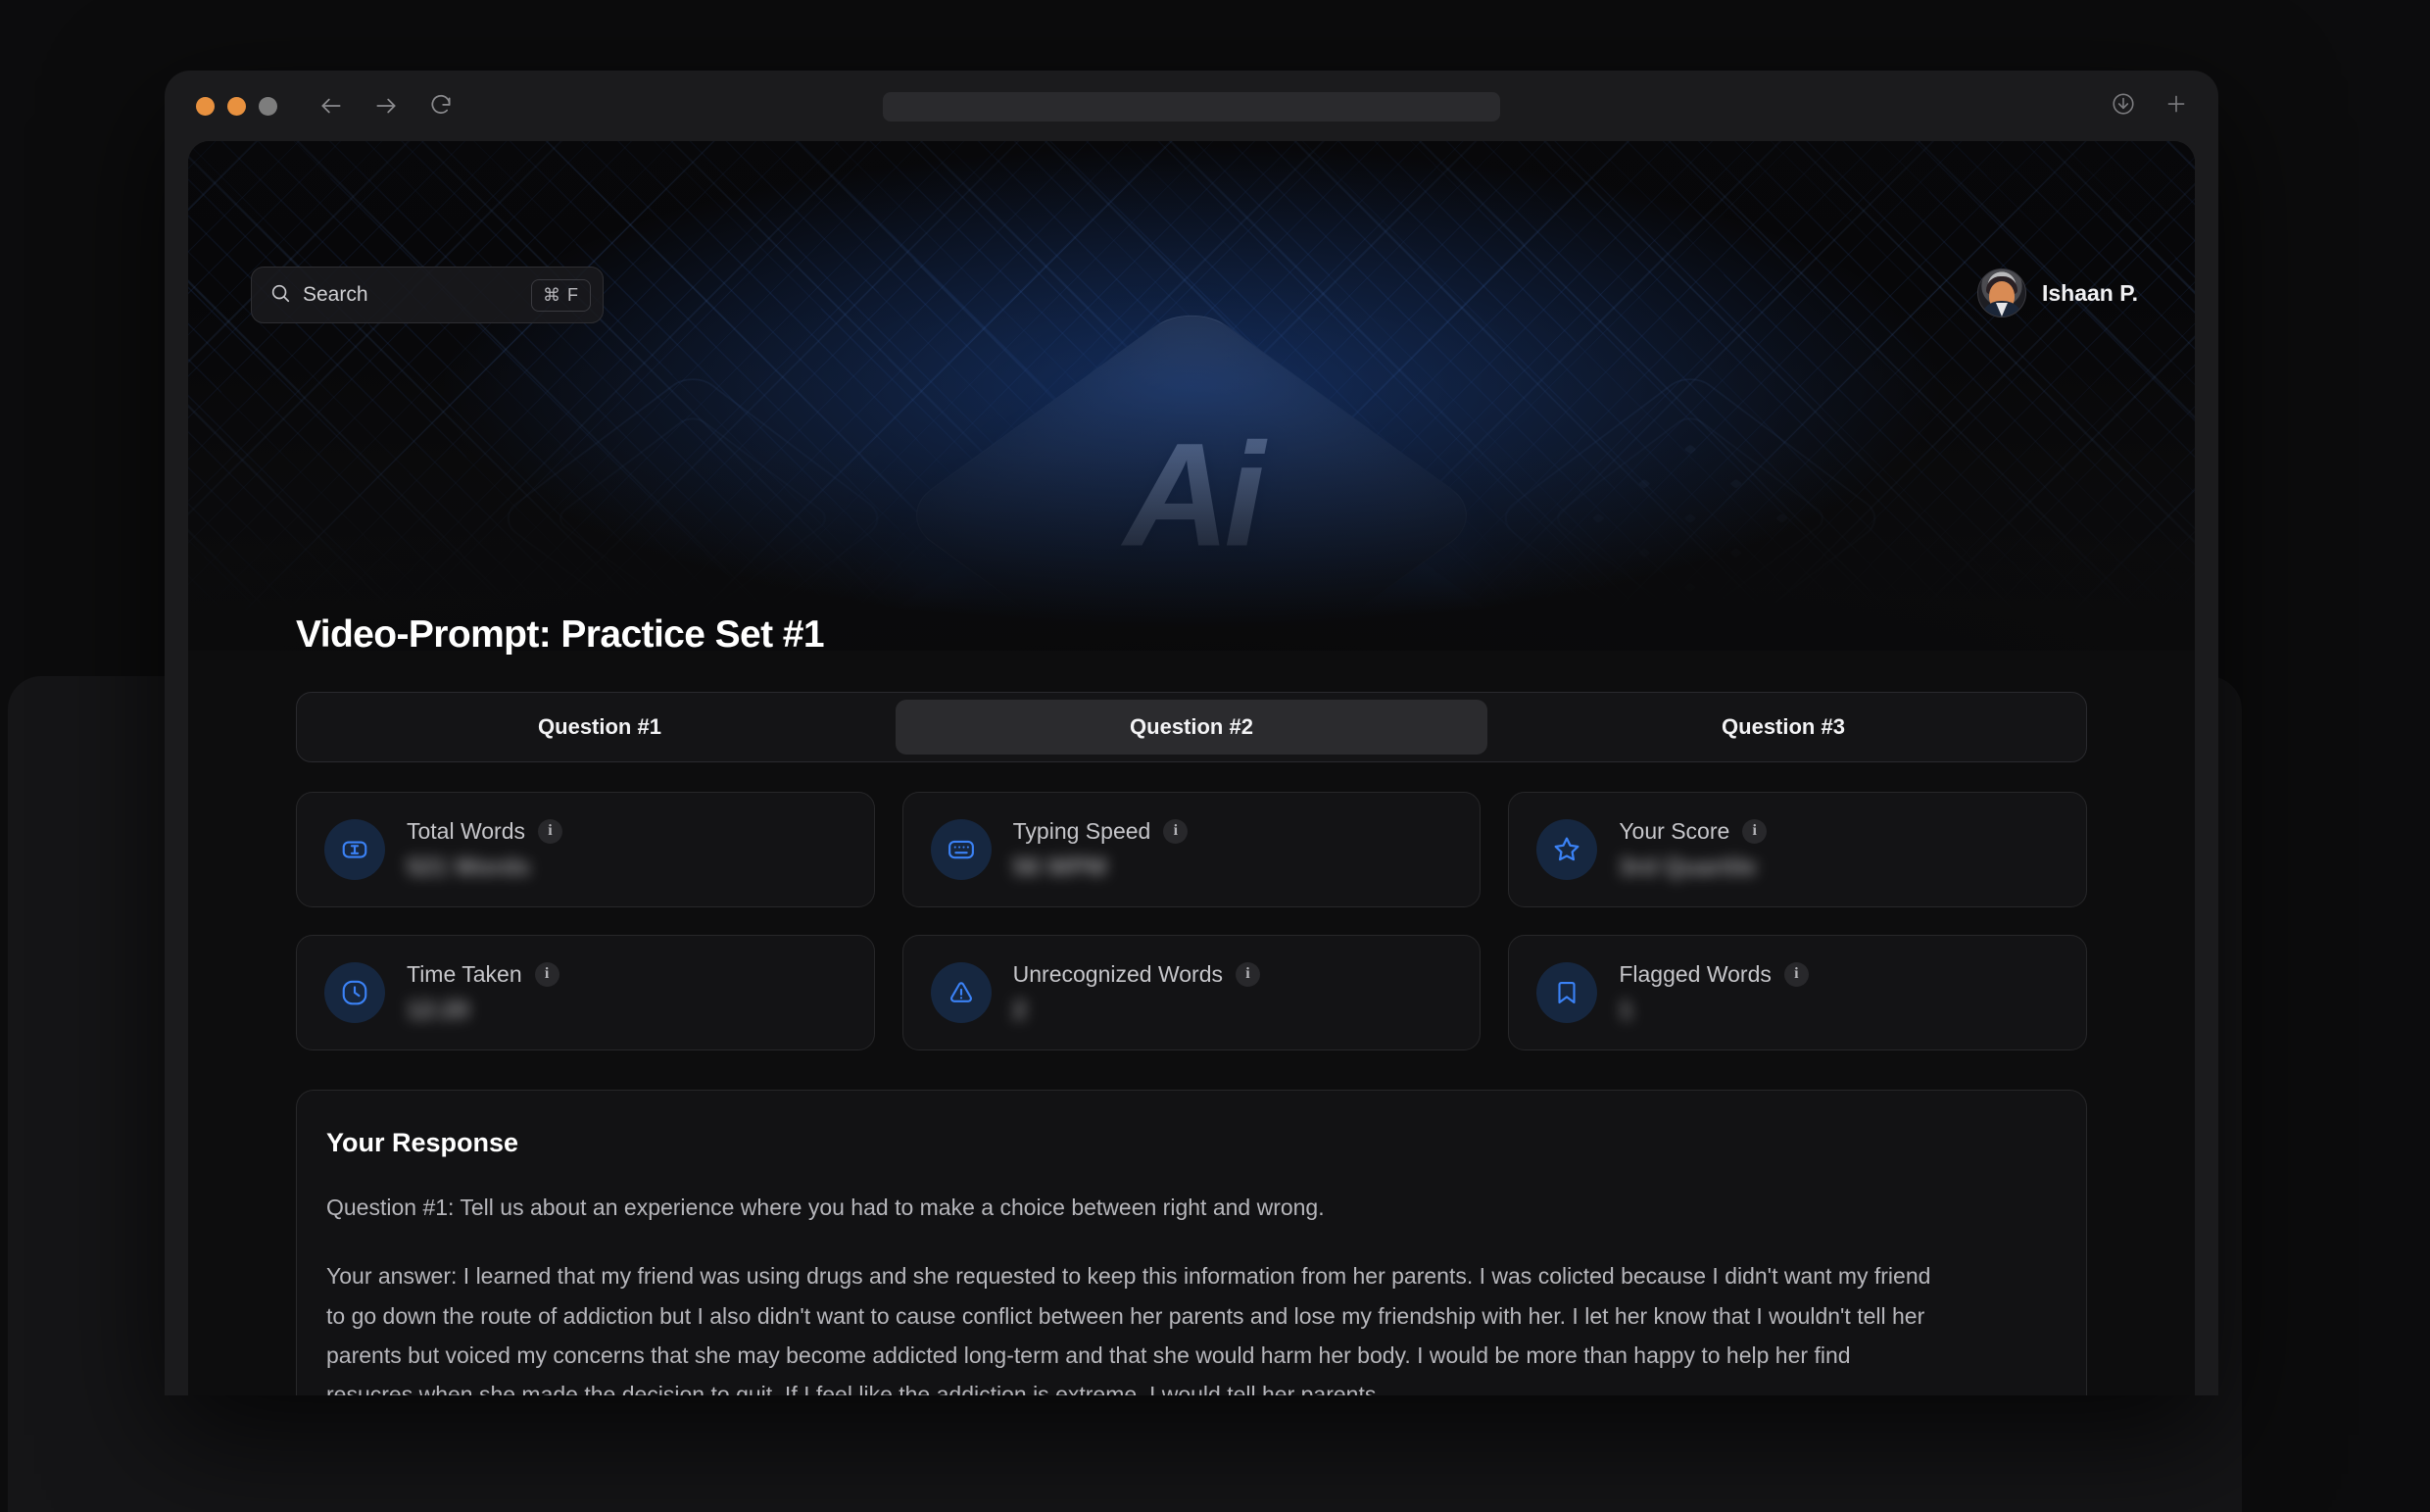  What do you see at coordinates (1191, 992) in the screenshot?
I see `stat-card-unrecognized-words: Unrecognized Words i 2` at bounding box center [1191, 992].